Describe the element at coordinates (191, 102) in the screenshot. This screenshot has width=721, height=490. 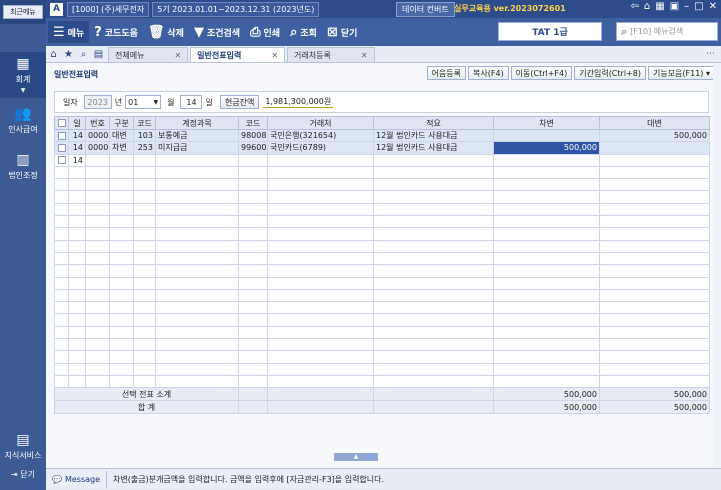
I see `day-field: 14` at that location.